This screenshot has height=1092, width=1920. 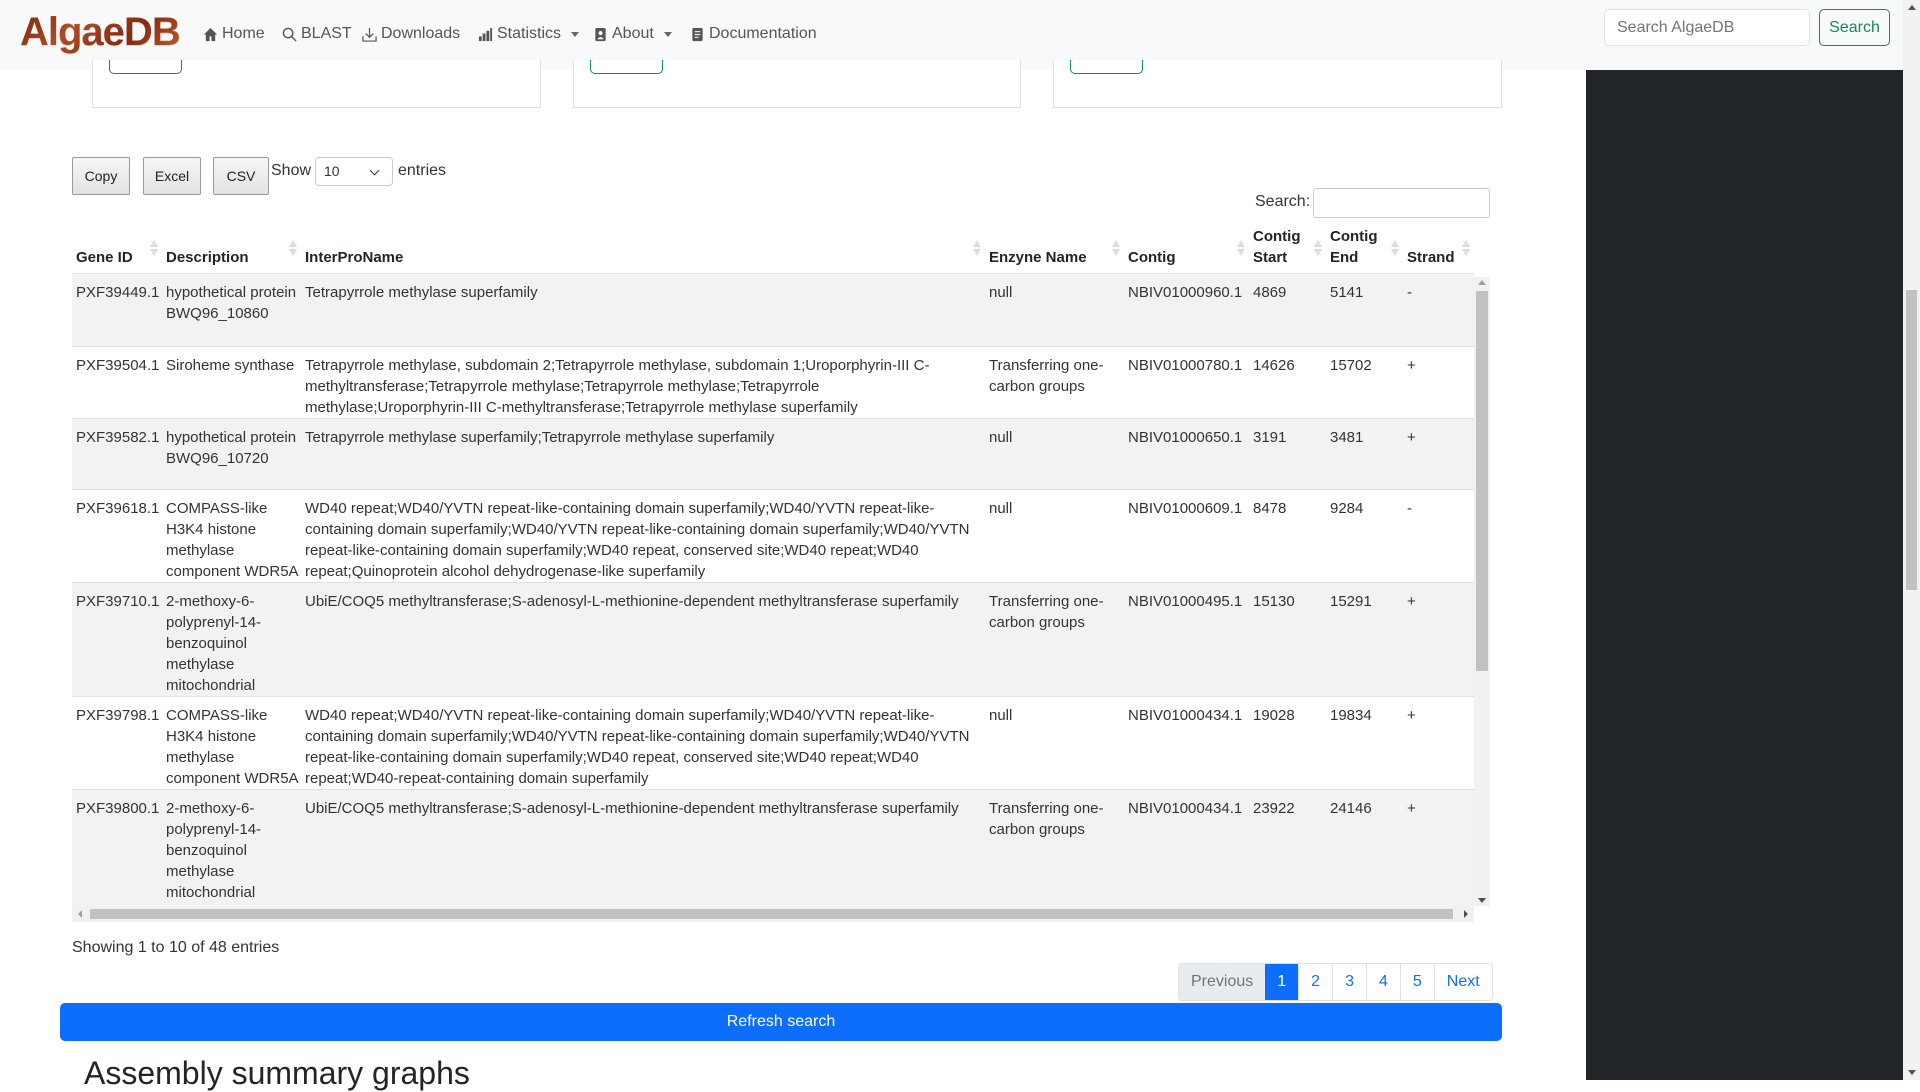 I want to click on download-icon, so click(x=369, y=34).